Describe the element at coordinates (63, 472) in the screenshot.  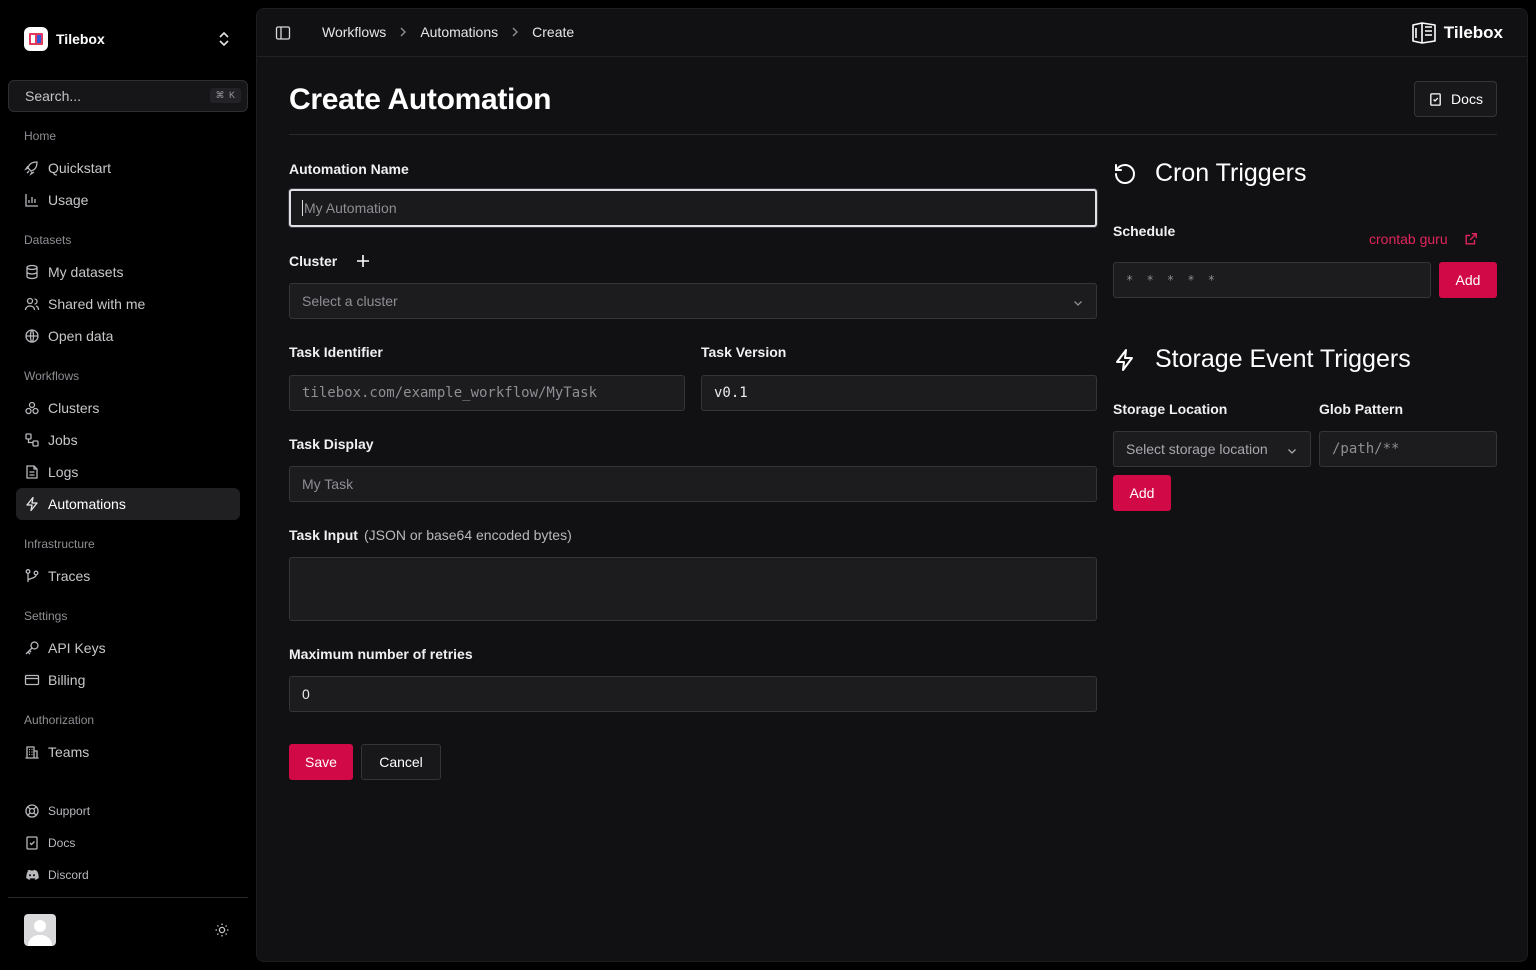
I see `sidebar-item-label: Logs` at that location.